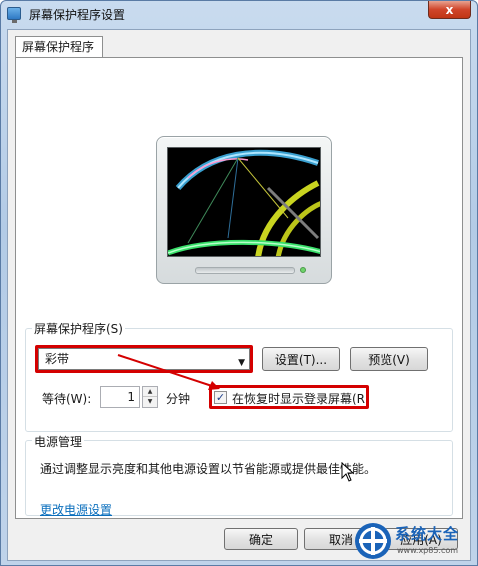 The height and width of the screenshot is (566, 478). Describe the element at coordinates (389, 359) in the screenshot. I see `preview-button: 预览(V)` at that location.